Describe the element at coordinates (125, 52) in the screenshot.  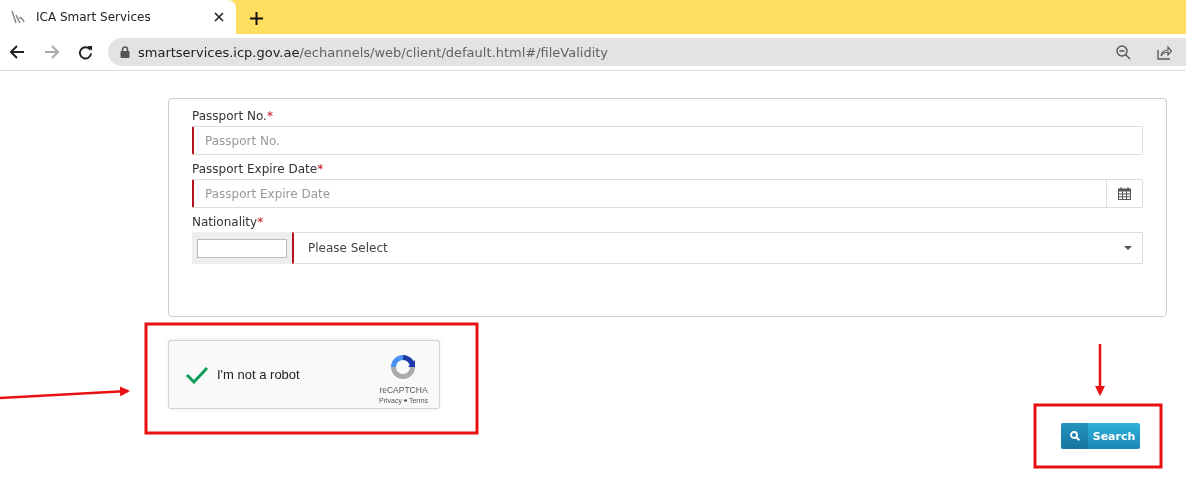
I see `lock-icon` at that location.